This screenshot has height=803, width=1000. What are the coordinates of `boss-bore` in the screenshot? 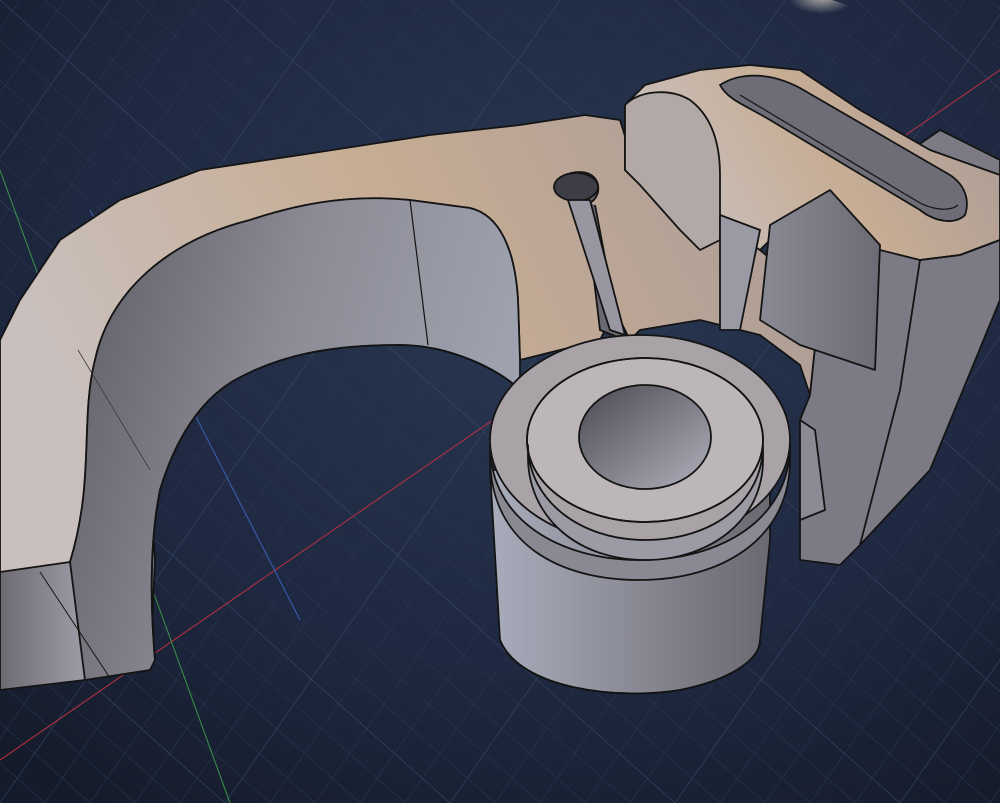 It's located at (645, 437).